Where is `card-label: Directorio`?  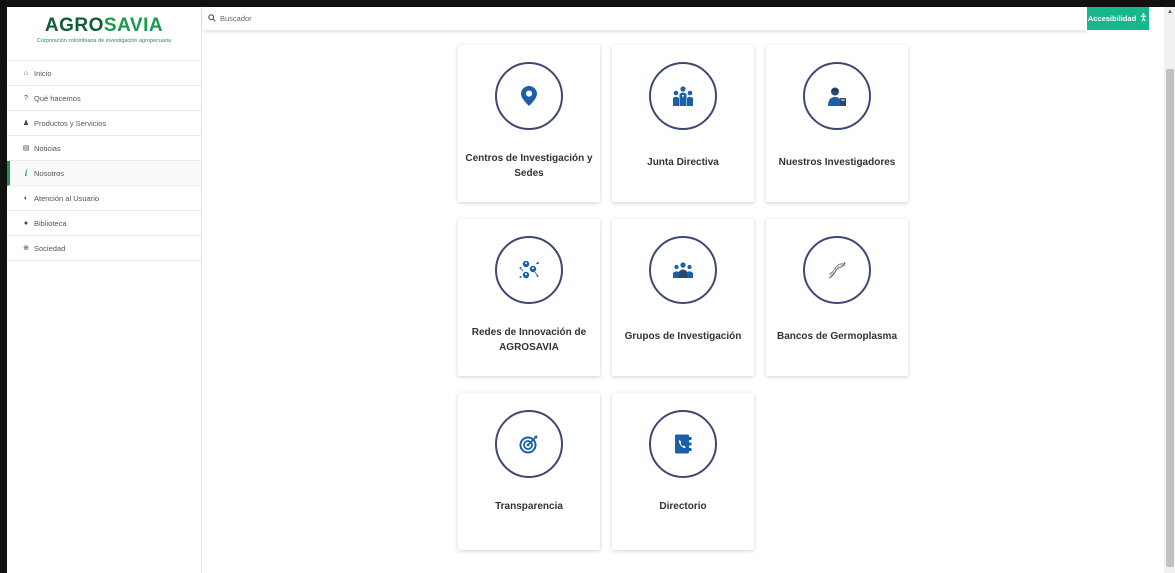
card-label: Directorio is located at coordinates (683, 506).